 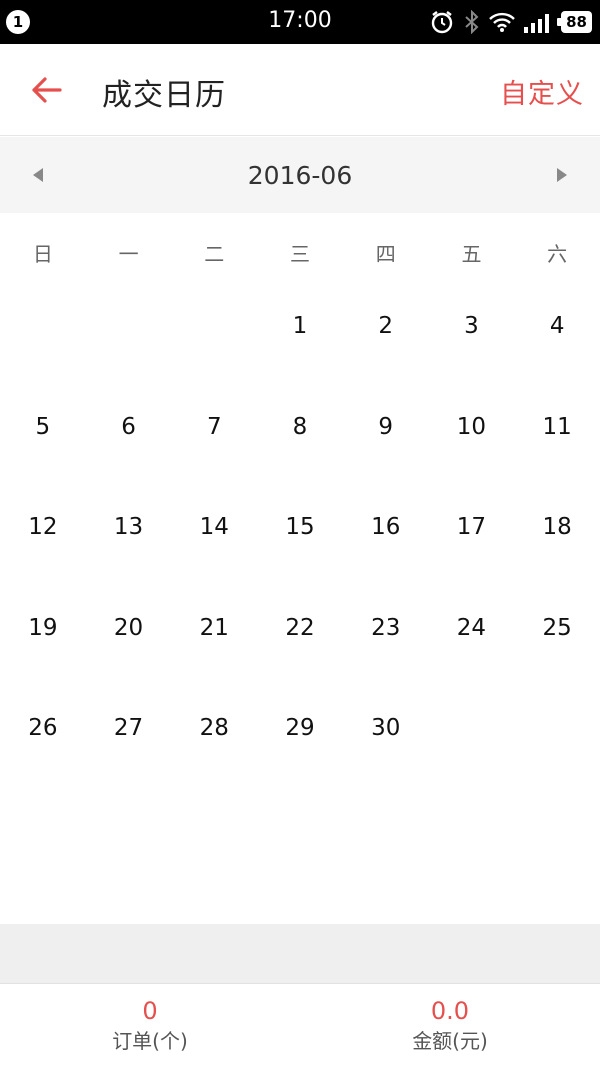 What do you see at coordinates (385, 254) in the screenshot?
I see `weekday-label: 四` at bounding box center [385, 254].